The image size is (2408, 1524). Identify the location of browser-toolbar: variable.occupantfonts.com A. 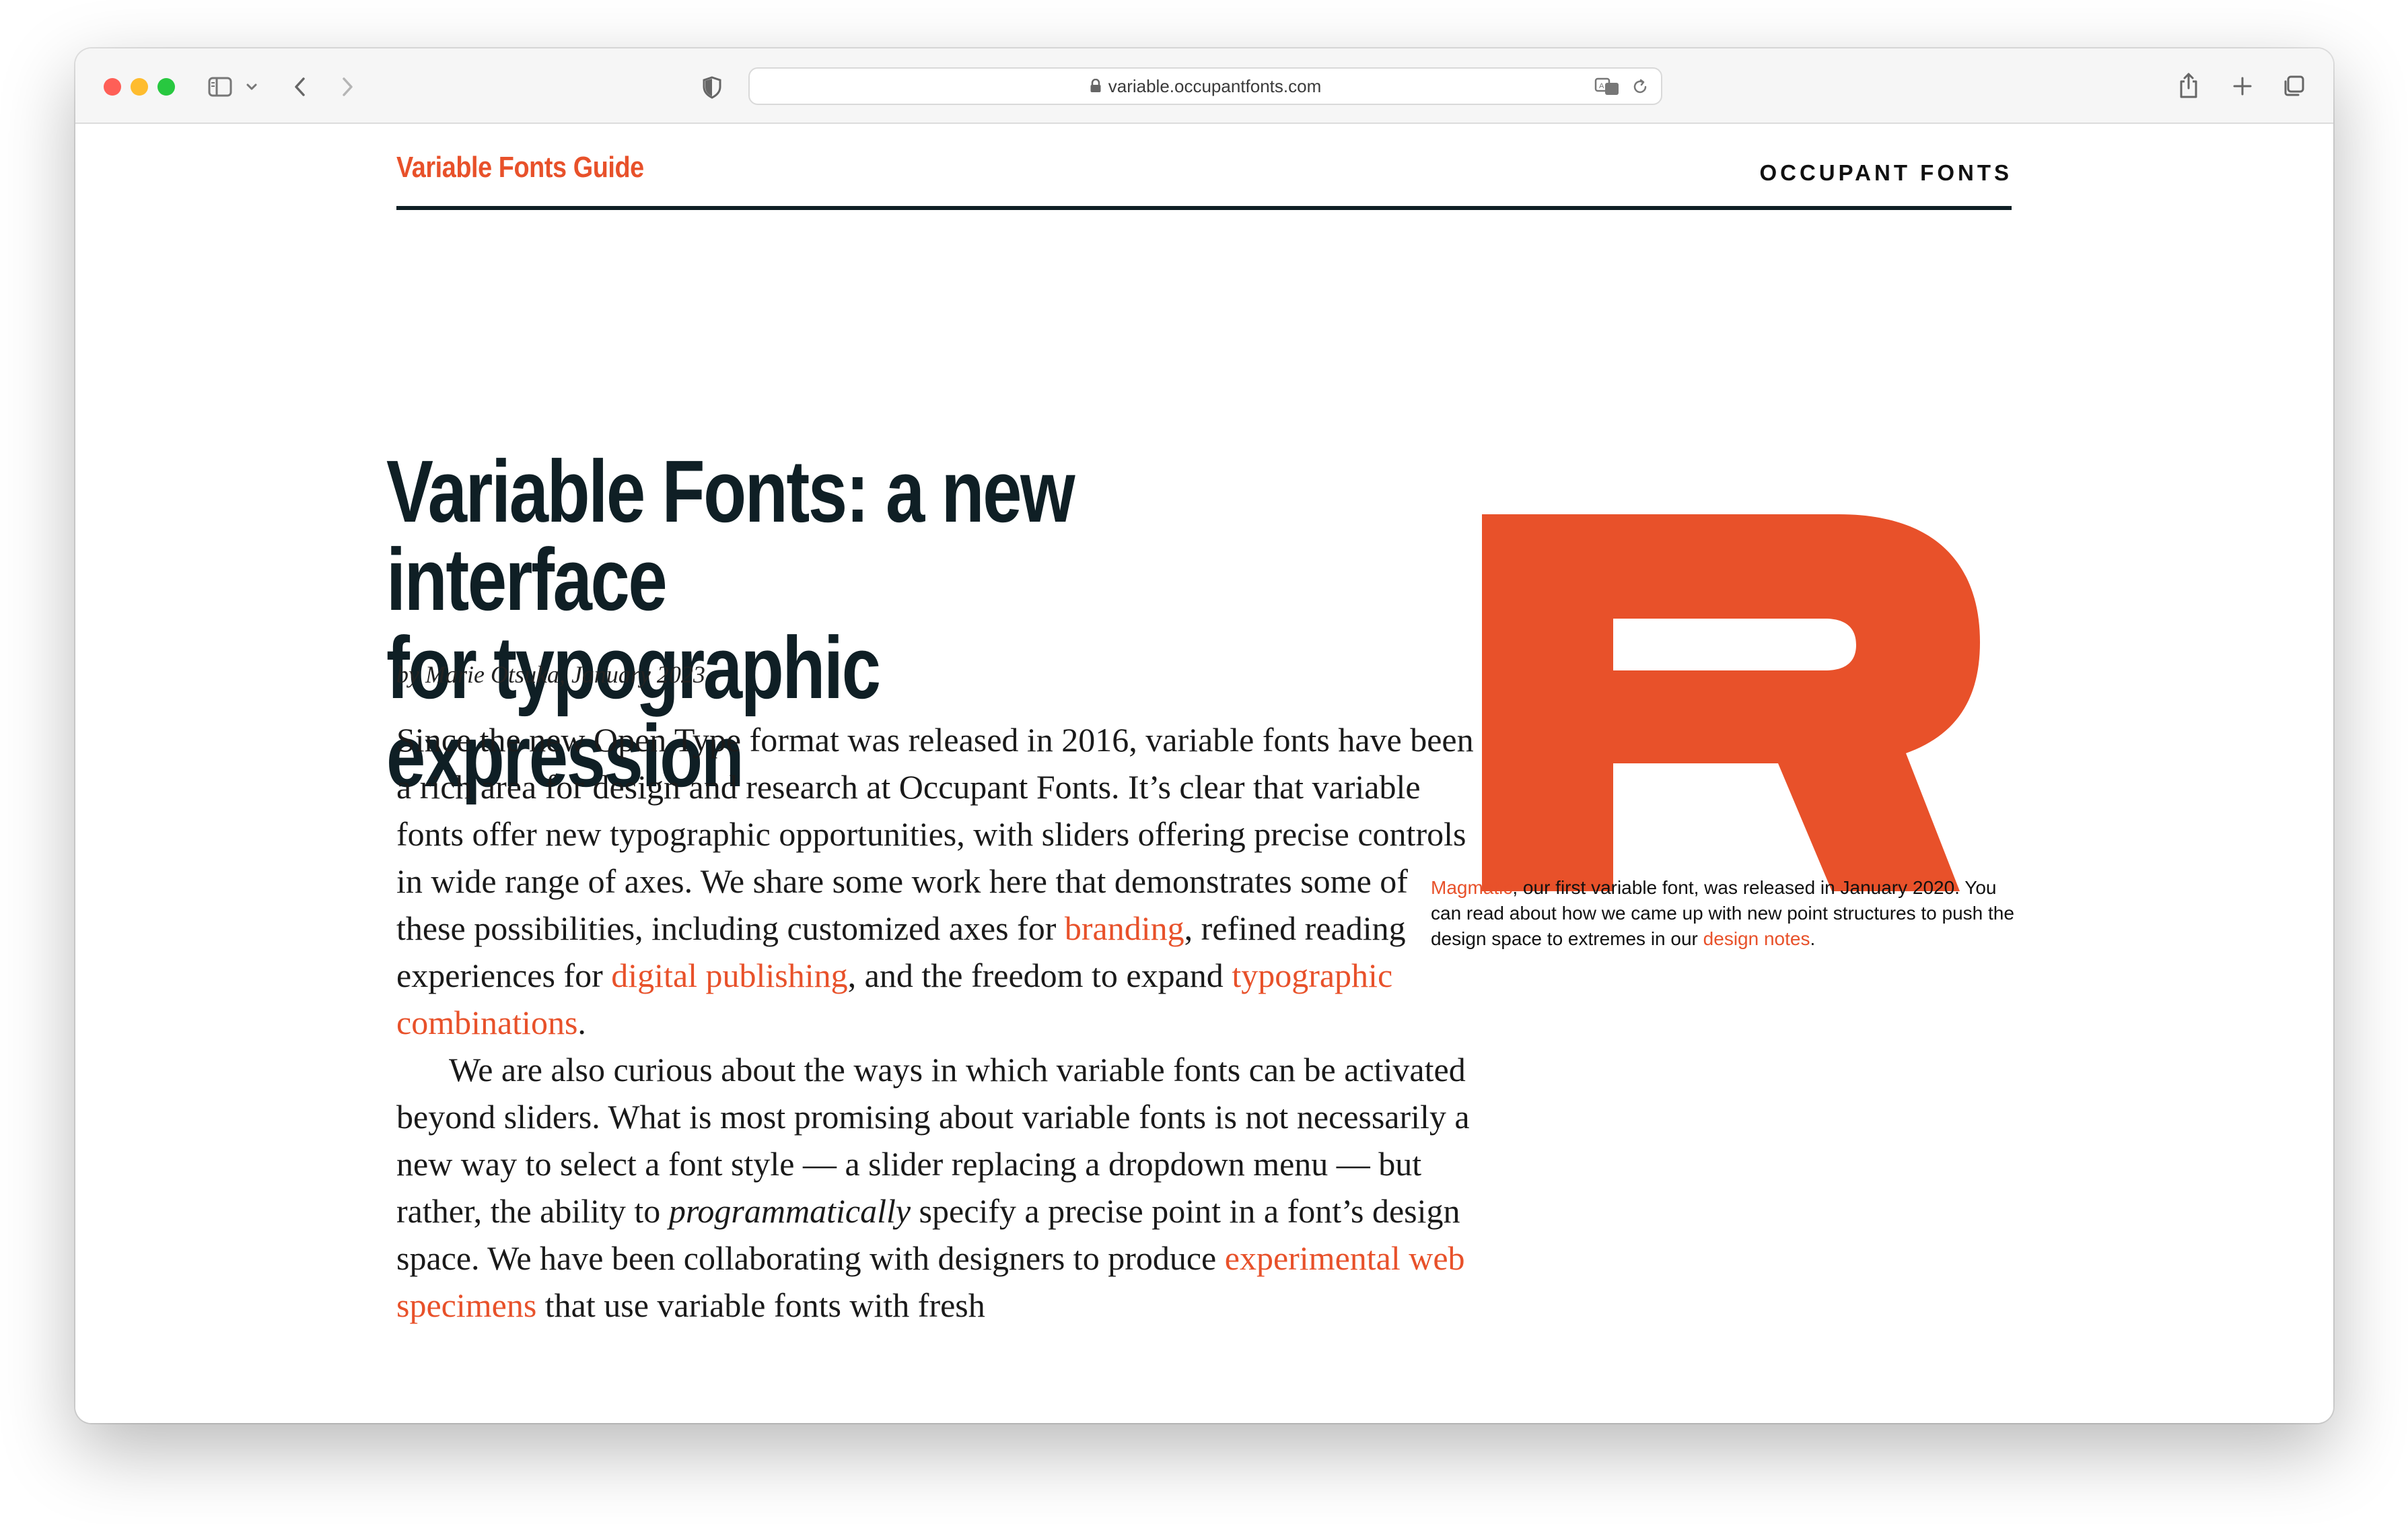
(1204, 86).